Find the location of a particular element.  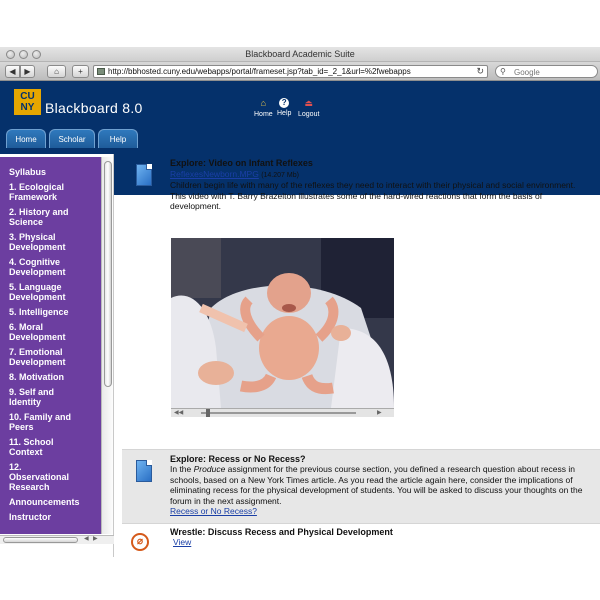

sidebar-item-instructor: Instructor is located at coordinates (54, 517).